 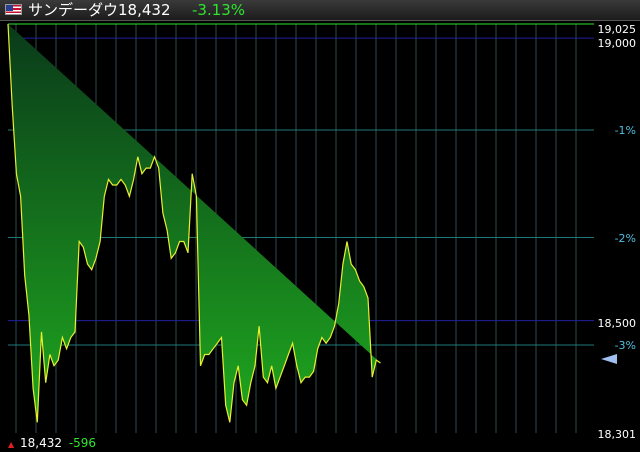 I want to click on price-axis-label: 18,500, so click(x=617, y=323).